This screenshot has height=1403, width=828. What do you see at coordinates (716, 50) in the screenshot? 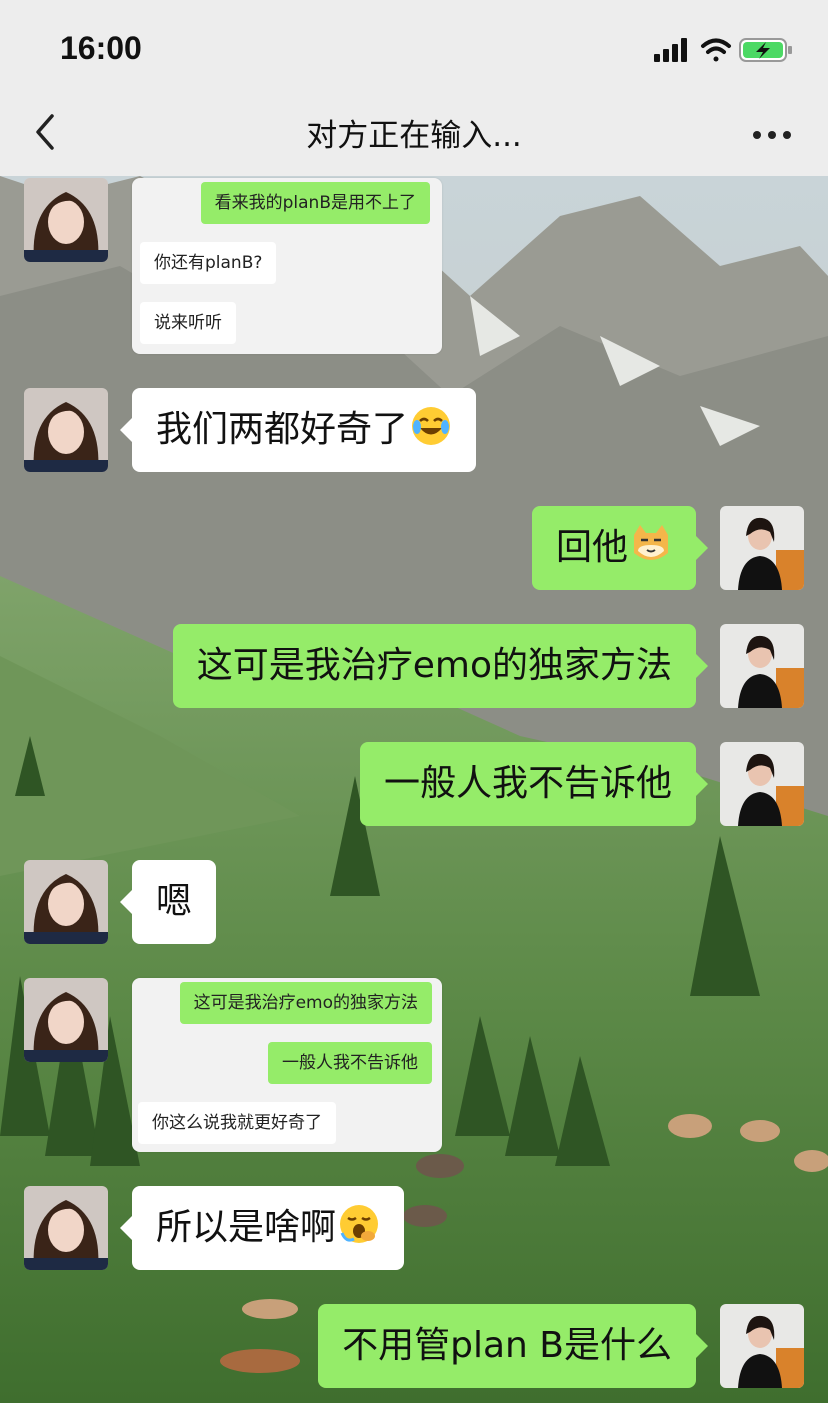
I see `wifi-icon` at bounding box center [716, 50].